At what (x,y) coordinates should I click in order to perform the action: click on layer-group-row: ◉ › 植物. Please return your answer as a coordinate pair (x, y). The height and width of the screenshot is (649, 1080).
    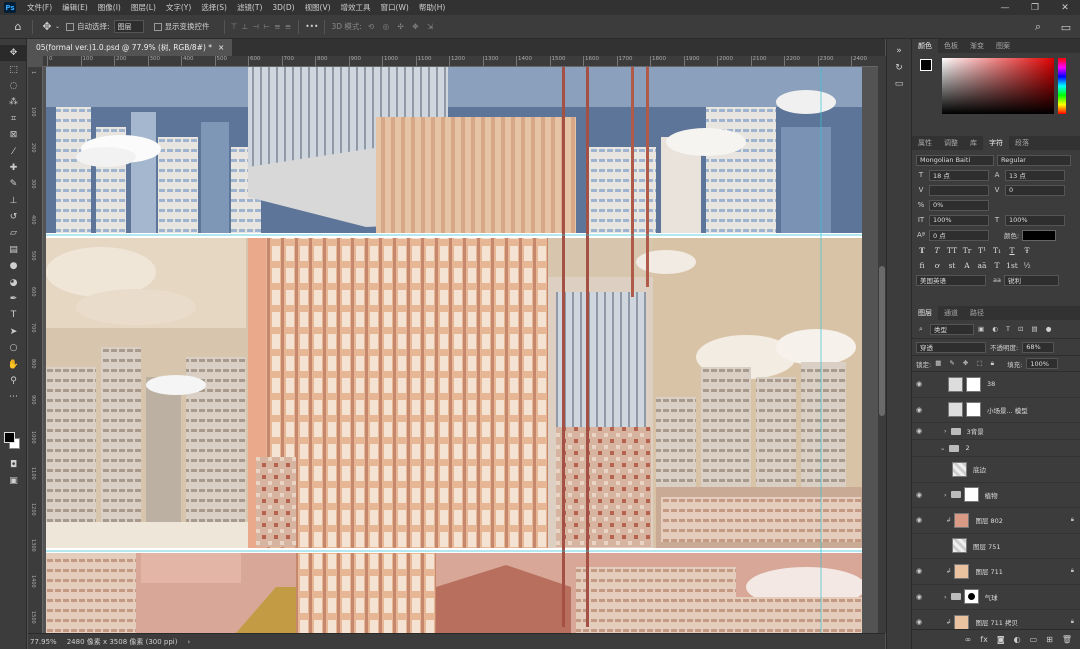
    Looking at the image, I should click on (996, 495).